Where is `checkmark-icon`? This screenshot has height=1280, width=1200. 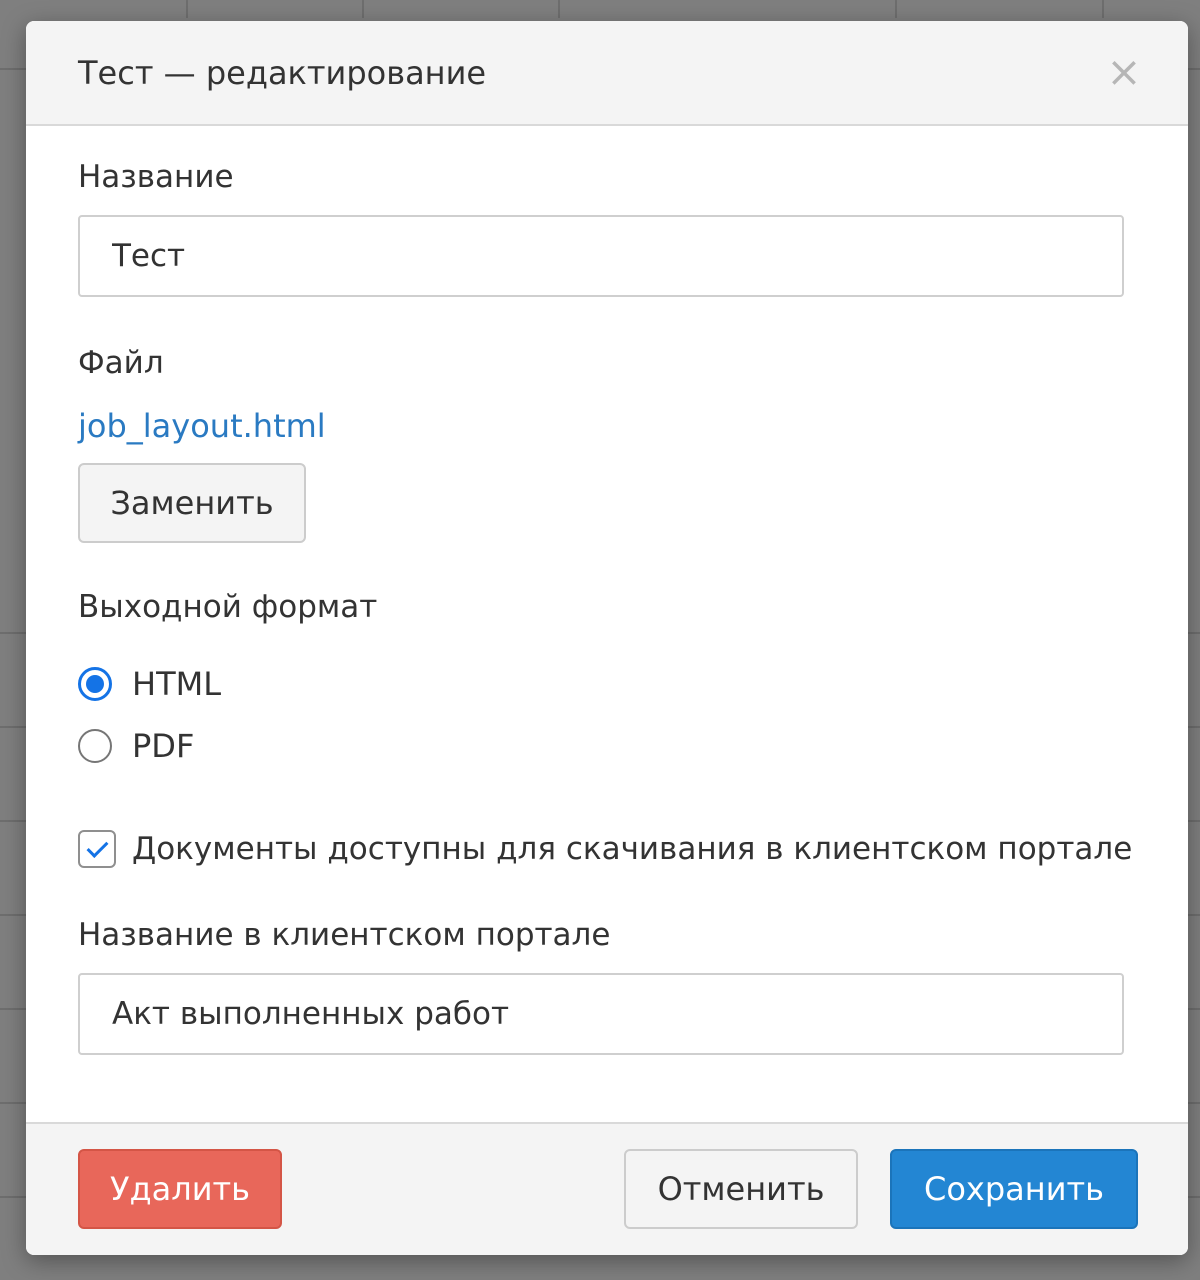
checkmark-icon is located at coordinates (97, 847).